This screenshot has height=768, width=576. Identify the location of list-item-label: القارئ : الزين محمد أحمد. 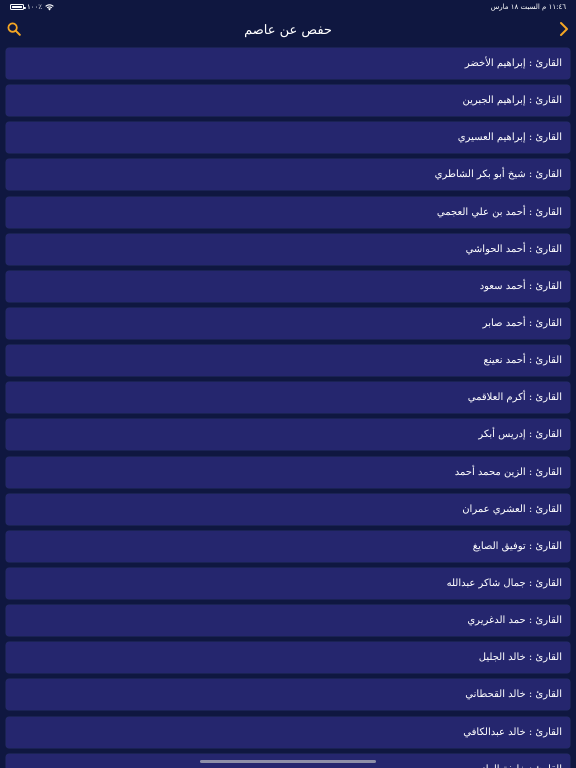
(508, 472).